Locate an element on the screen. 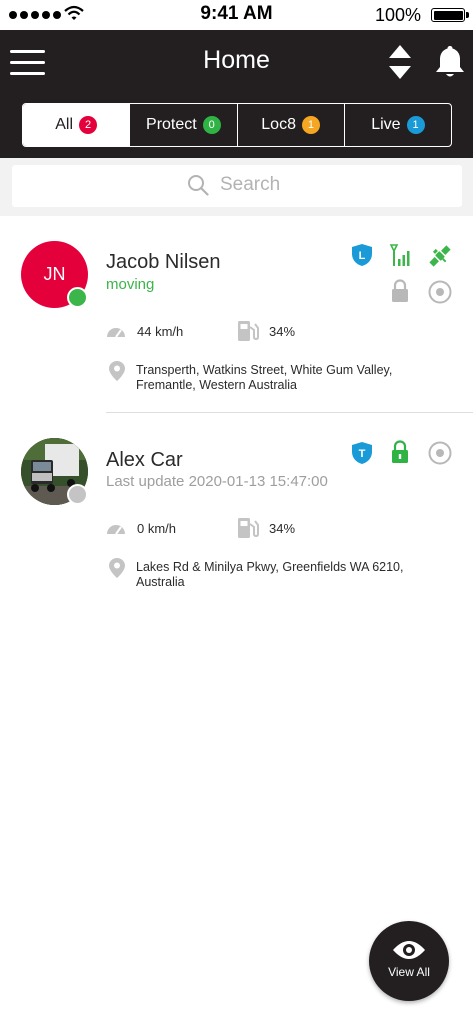 This screenshot has height=1024, width=473. search-input: Search is located at coordinates (237, 186).